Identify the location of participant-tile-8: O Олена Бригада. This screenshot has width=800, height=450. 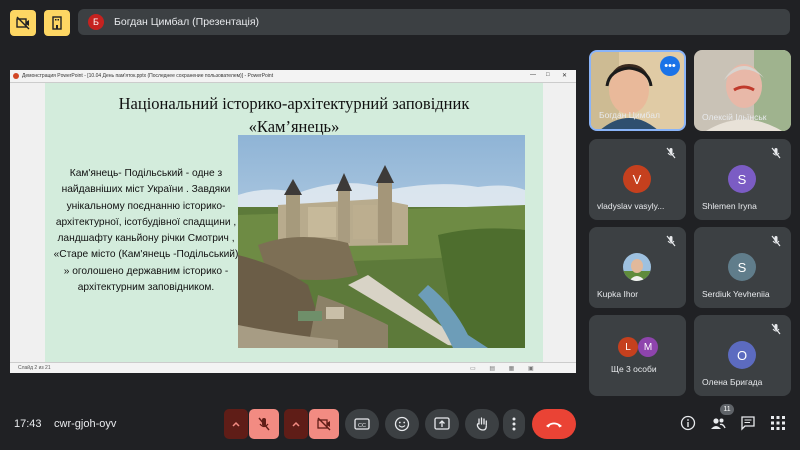
(742, 355).